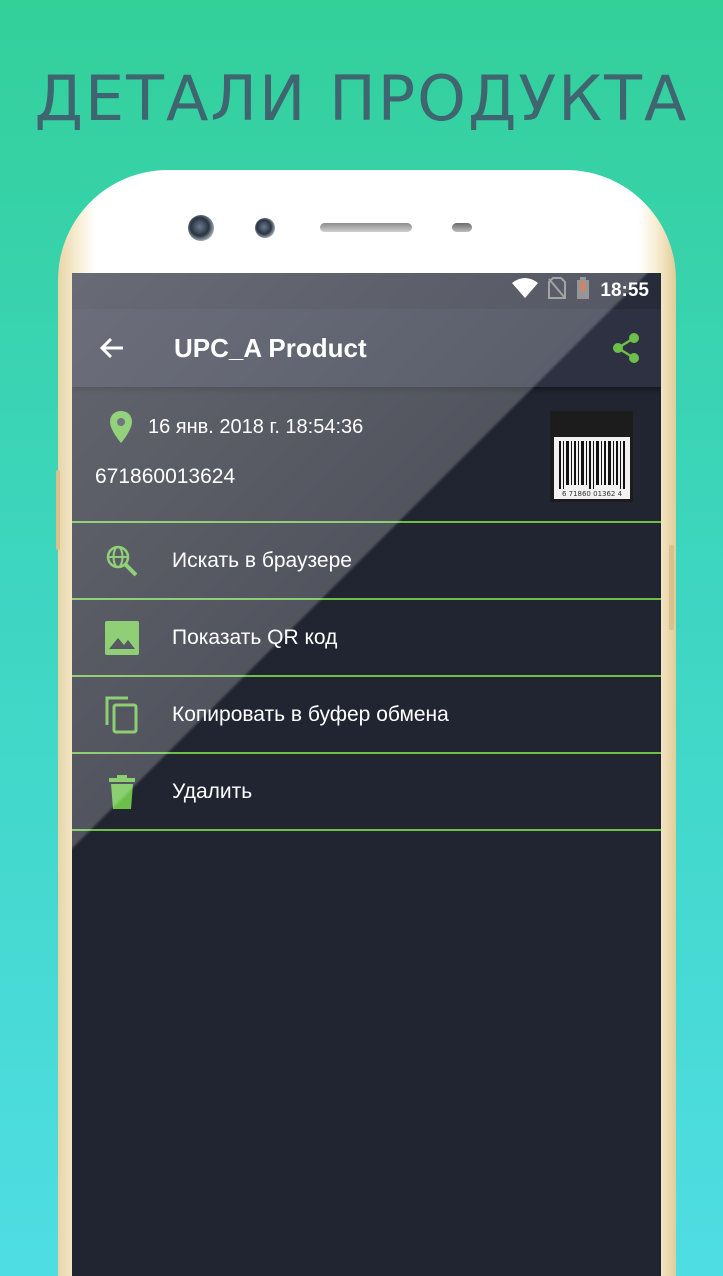 Image resolution: width=723 pixels, height=1276 pixels. What do you see at coordinates (525, 291) in the screenshot?
I see `wifi-icon` at bounding box center [525, 291].